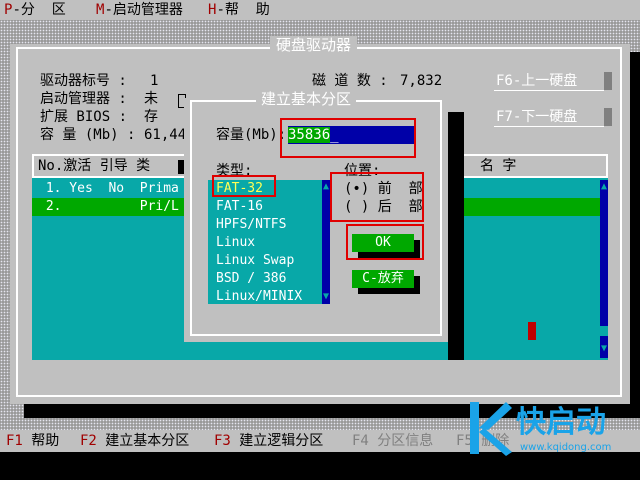 The width and height of the screenshot is (640, 480). Describe the element at coordinates (83, 99) in the screenshot. I see `boot-manager-label: 启动管理器 :` at that location.